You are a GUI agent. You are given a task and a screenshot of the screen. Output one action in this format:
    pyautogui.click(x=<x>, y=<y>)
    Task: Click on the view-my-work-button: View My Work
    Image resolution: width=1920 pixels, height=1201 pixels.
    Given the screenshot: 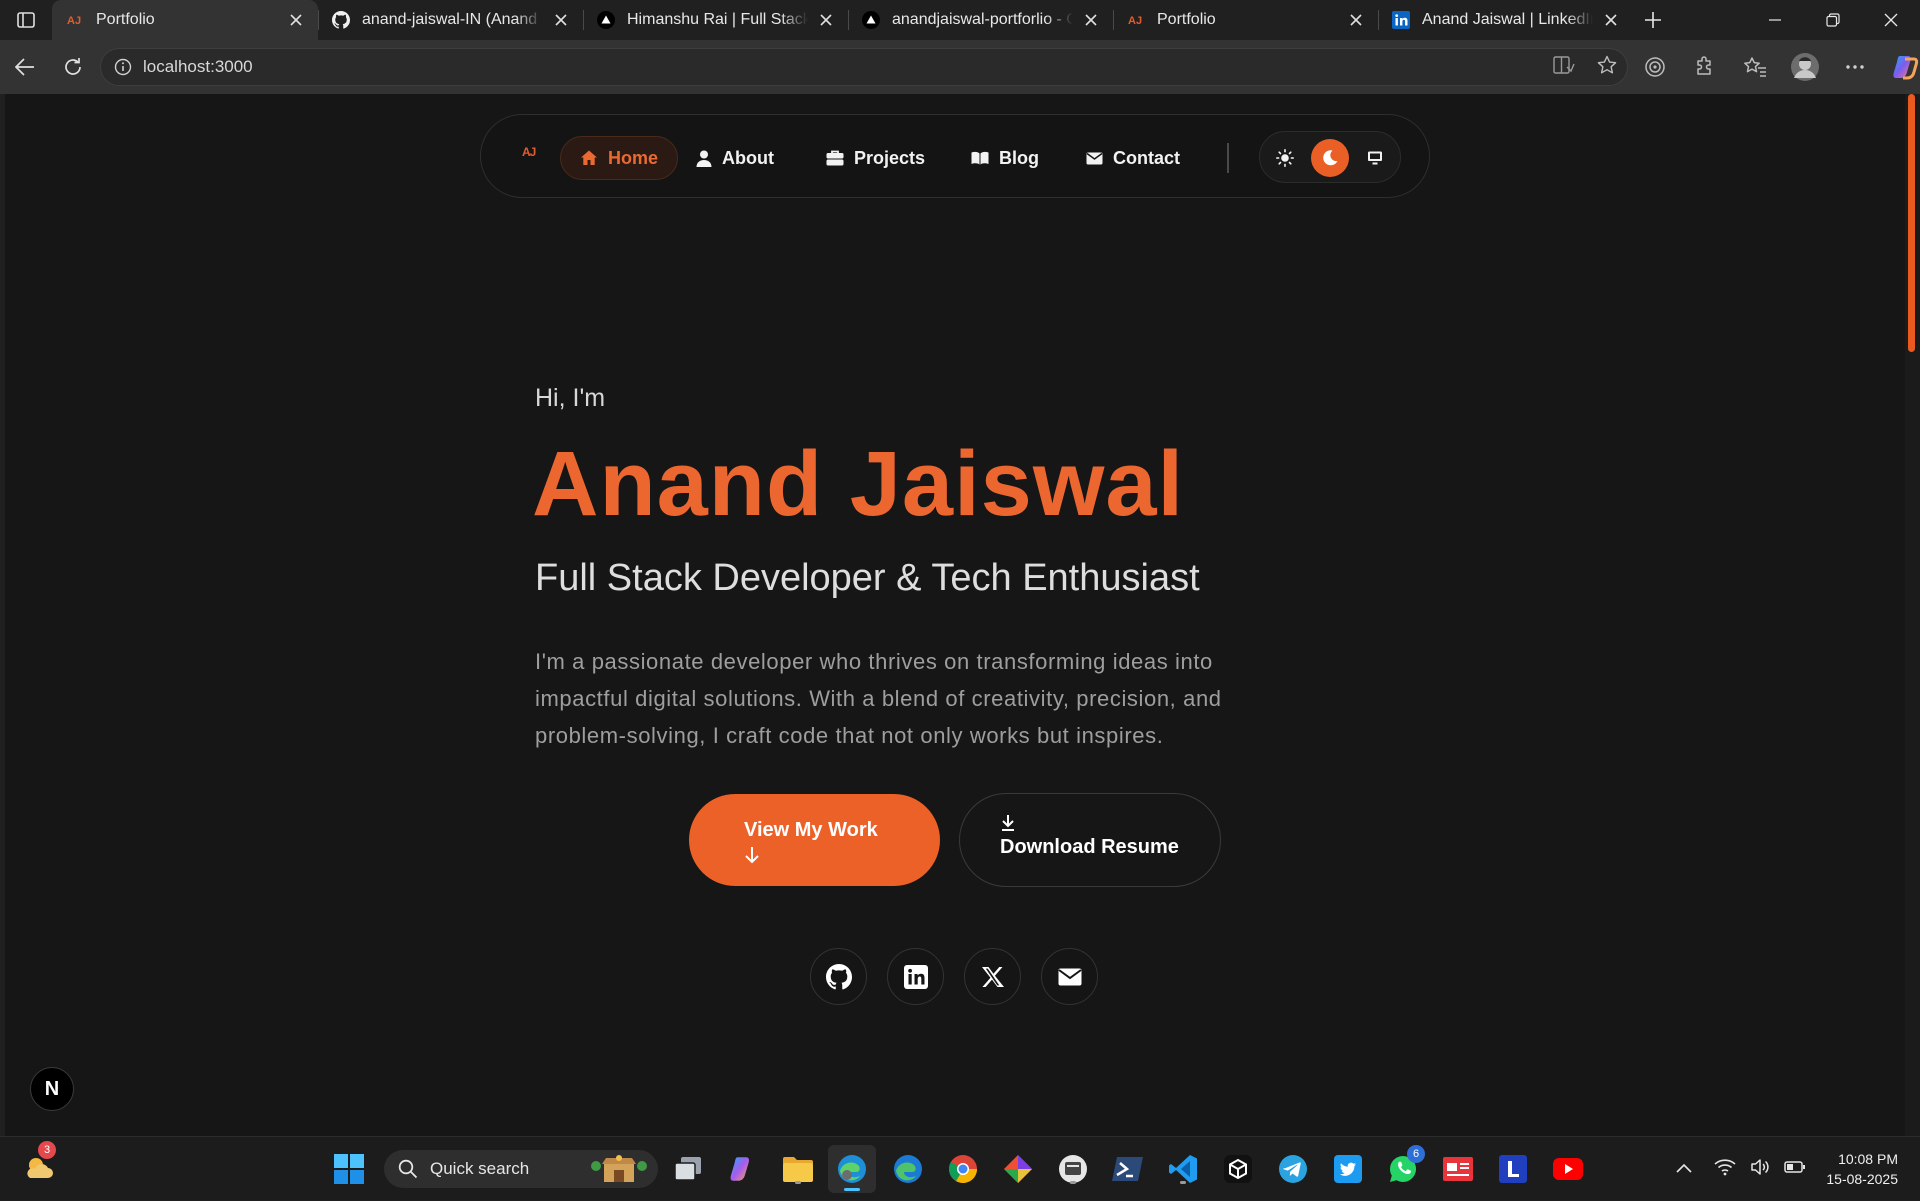 What is the action you would take?
    pyautogui.click(x=814, y=840)
    